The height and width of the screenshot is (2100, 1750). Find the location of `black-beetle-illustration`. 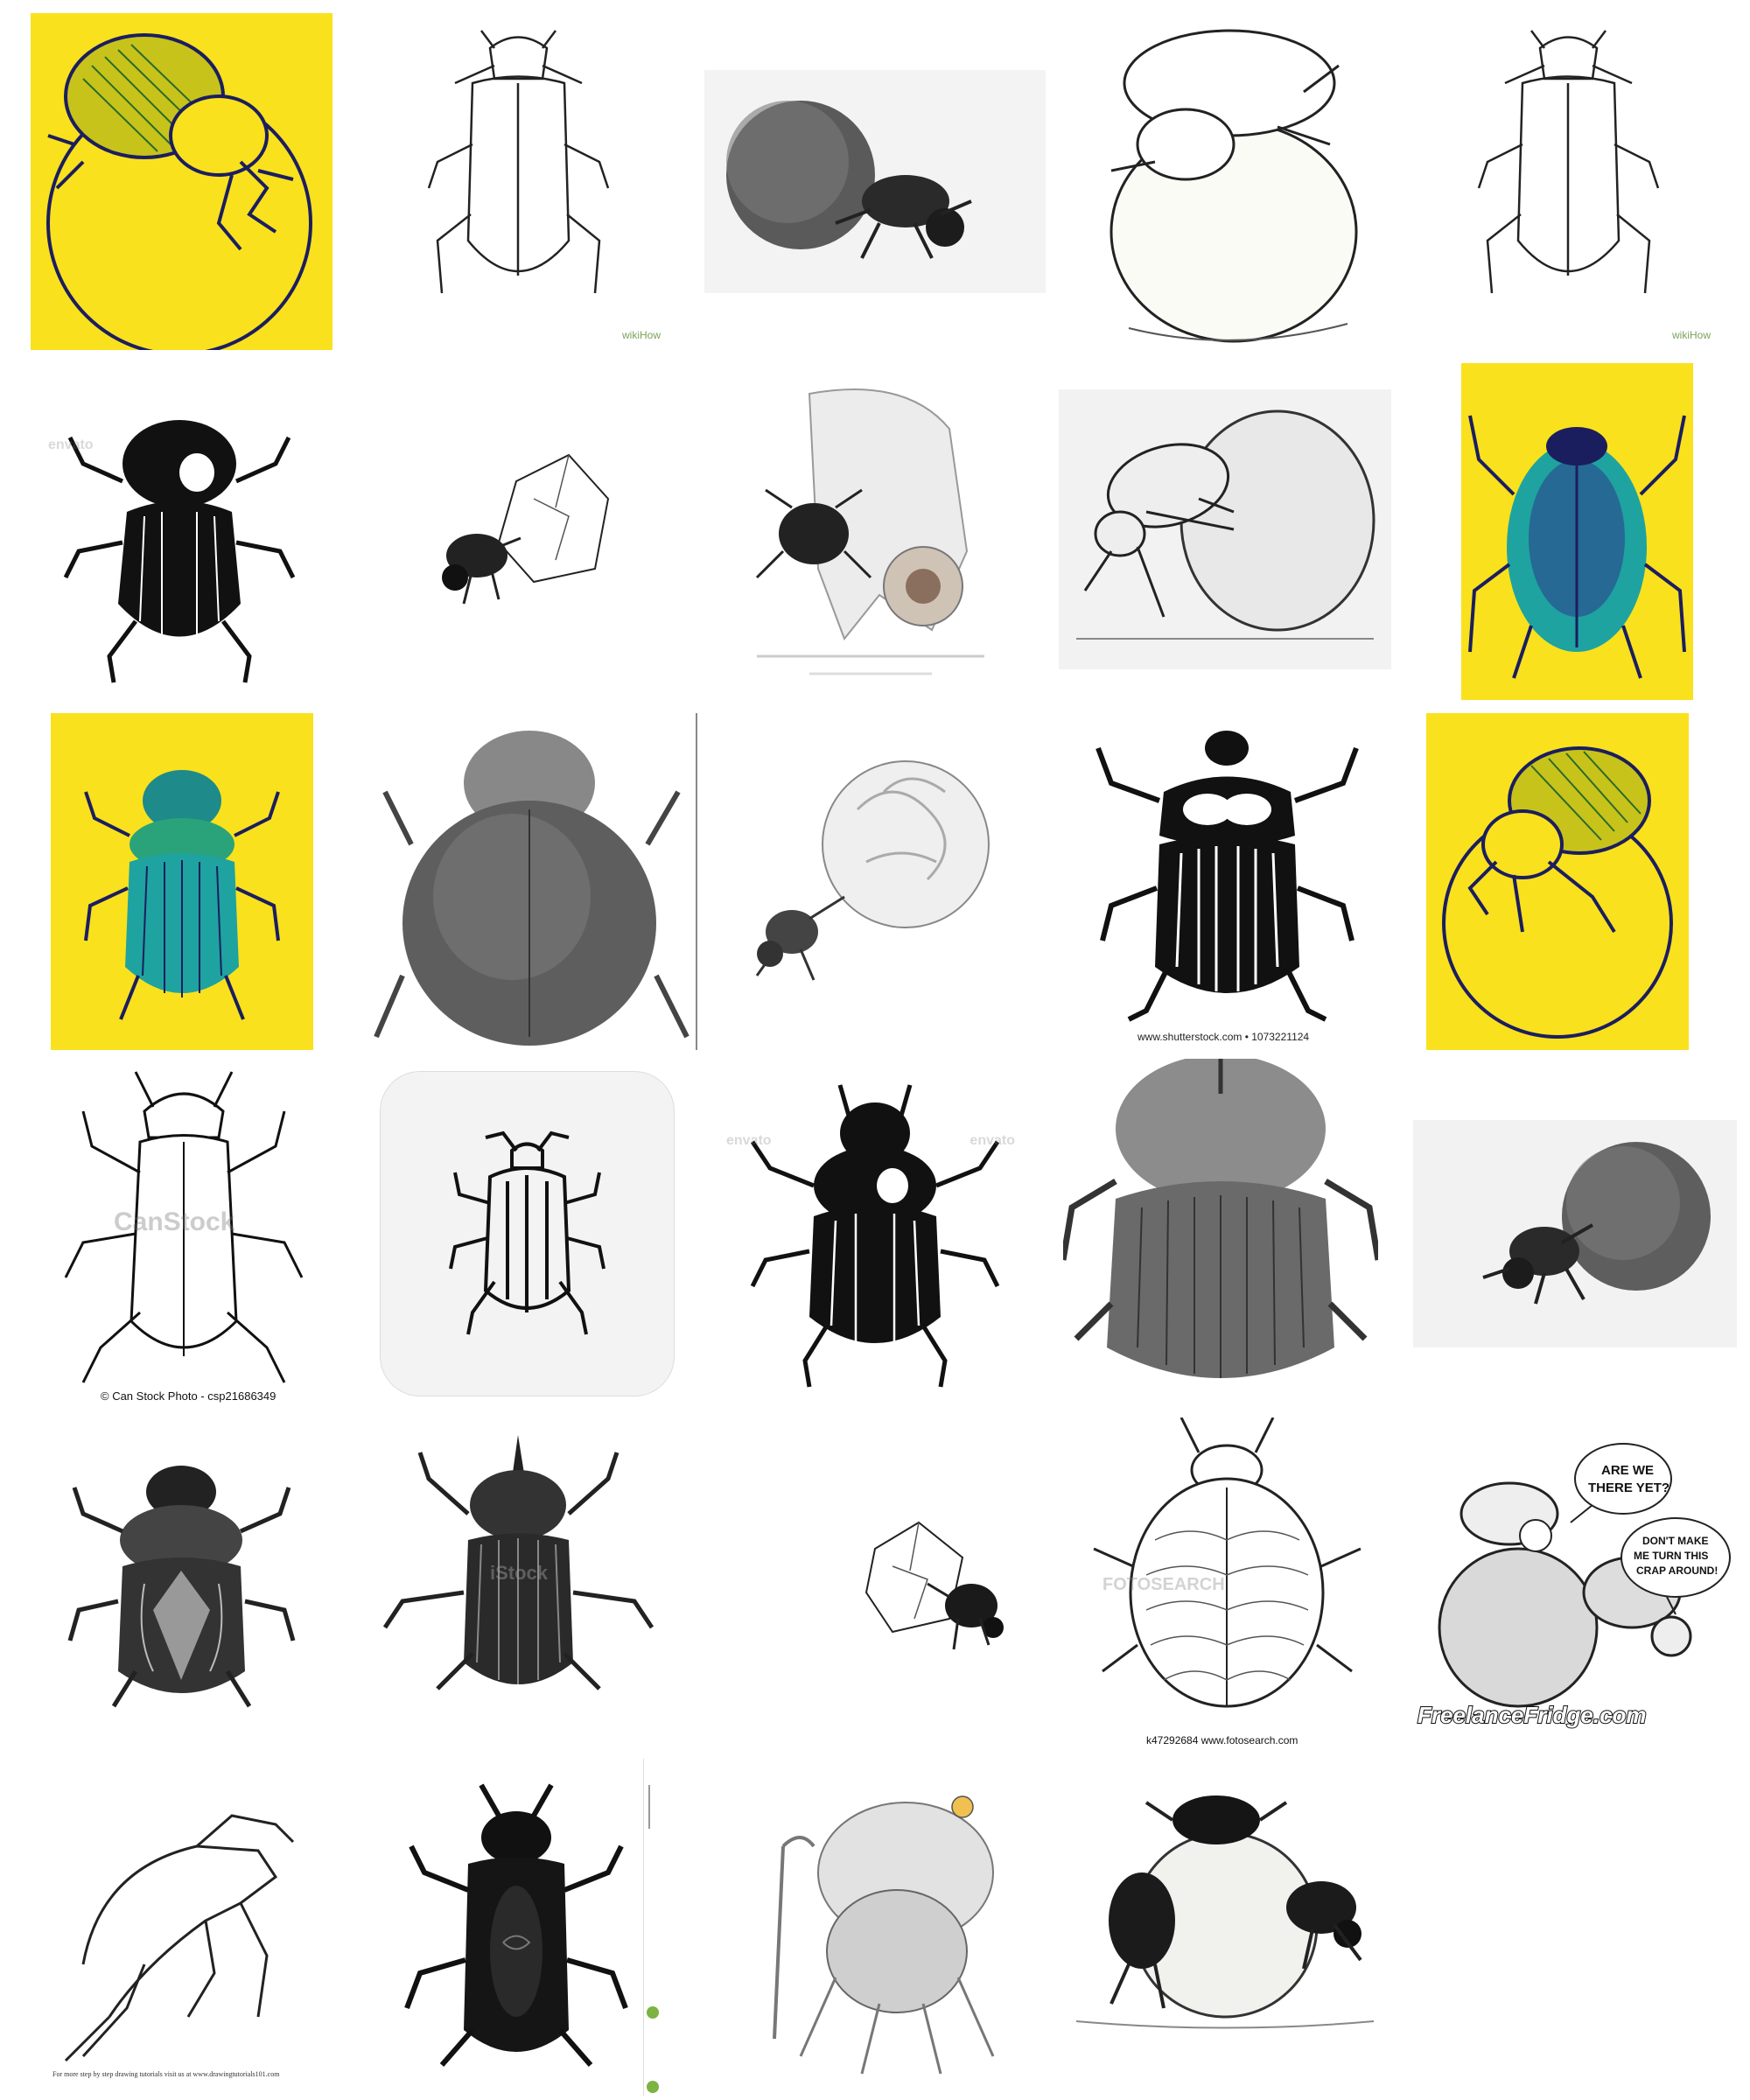

black-beetle-illustration is located at coordinates (516, 1925).